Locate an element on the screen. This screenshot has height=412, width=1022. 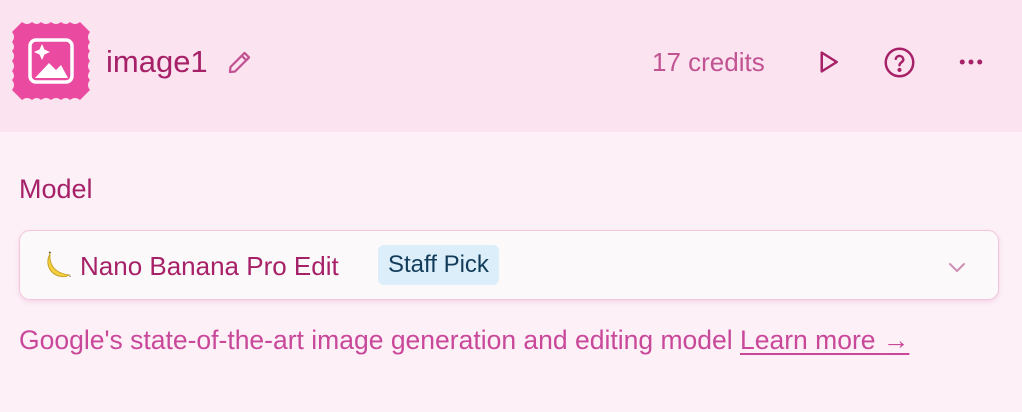
chevron-down-icon is located at coordinates (957, 267).